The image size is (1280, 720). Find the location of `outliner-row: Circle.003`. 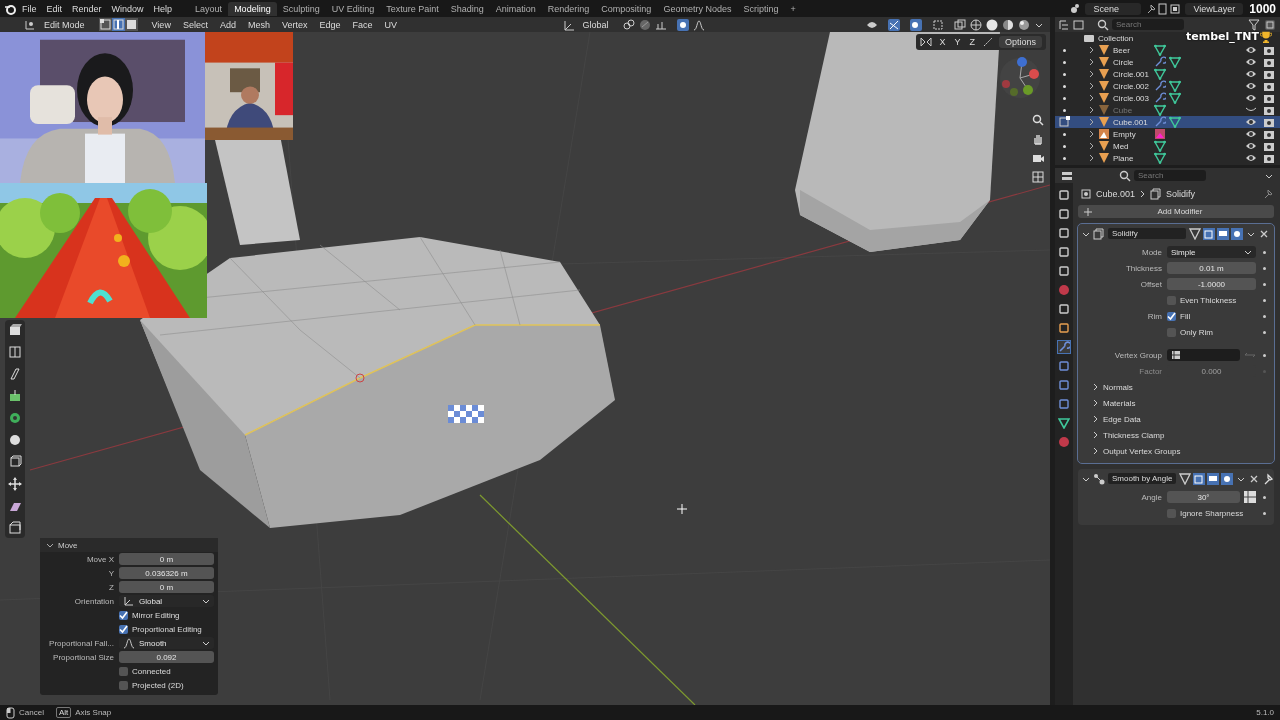

outliner-row: Circle.003 is located at coordinates (1167, 98).